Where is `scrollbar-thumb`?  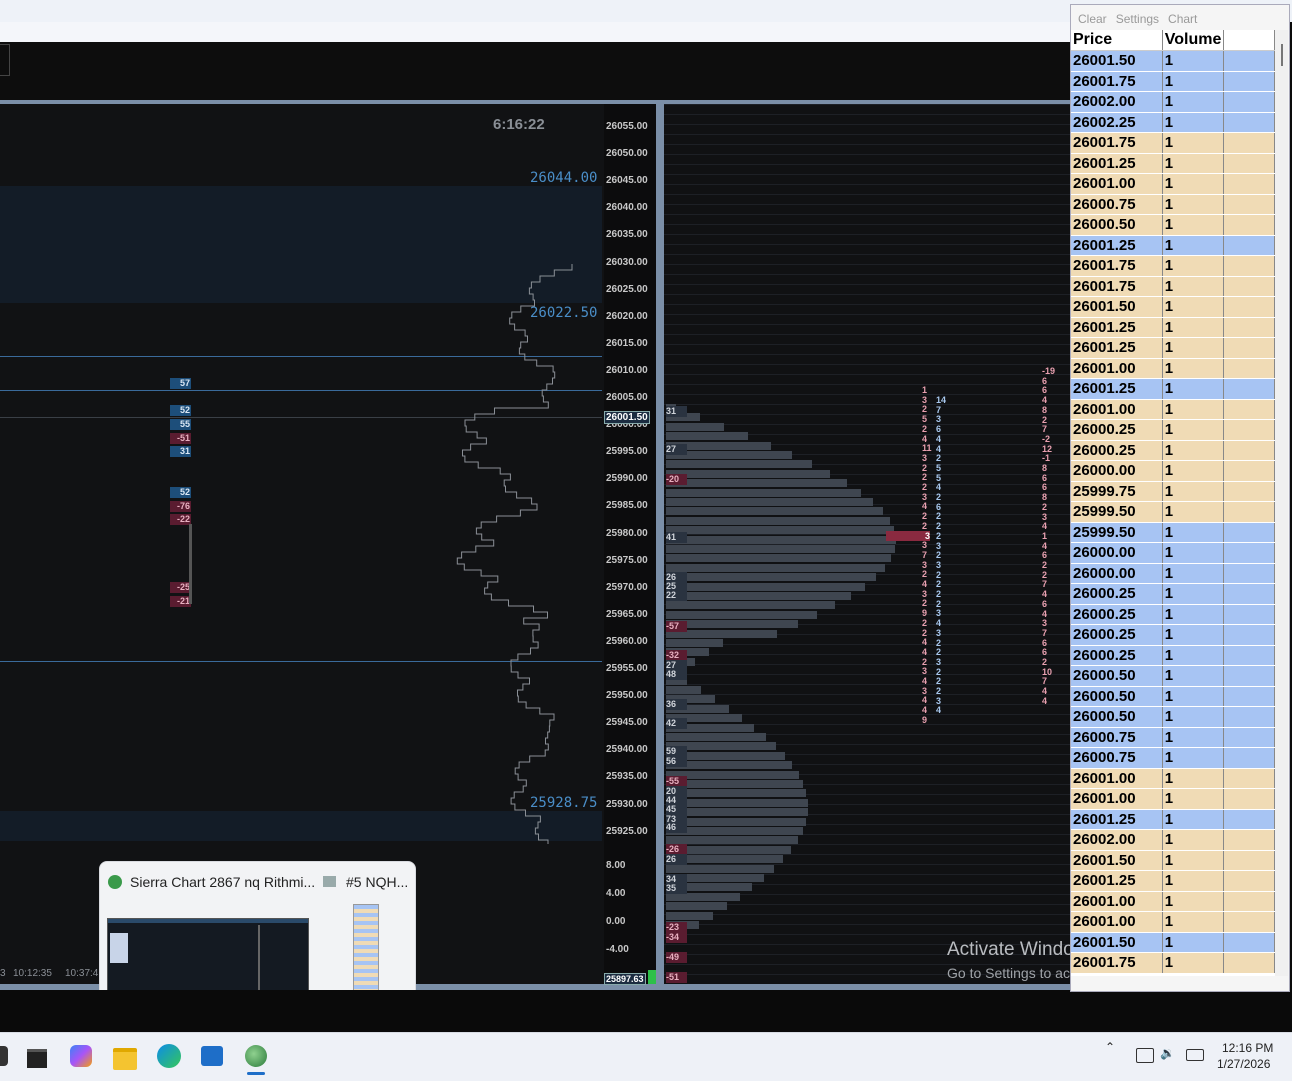
scrollbar-thumb is located at coordinates (1282, 55).